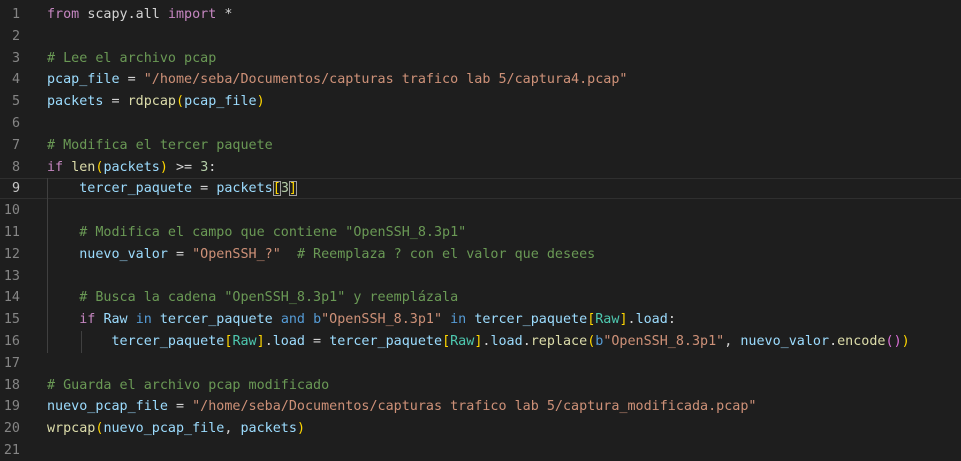  What do you see at coordinates (11, 276) in the screenshot?
I see `line-number: 13` at bounding box center [11, 276].